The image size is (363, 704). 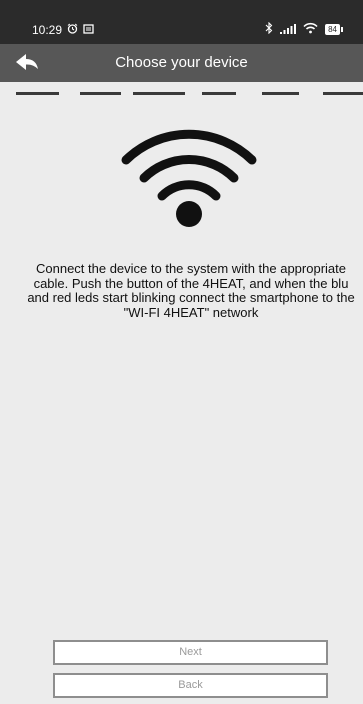 I want to click on battery-level: 84, so click(x=332, y=29).